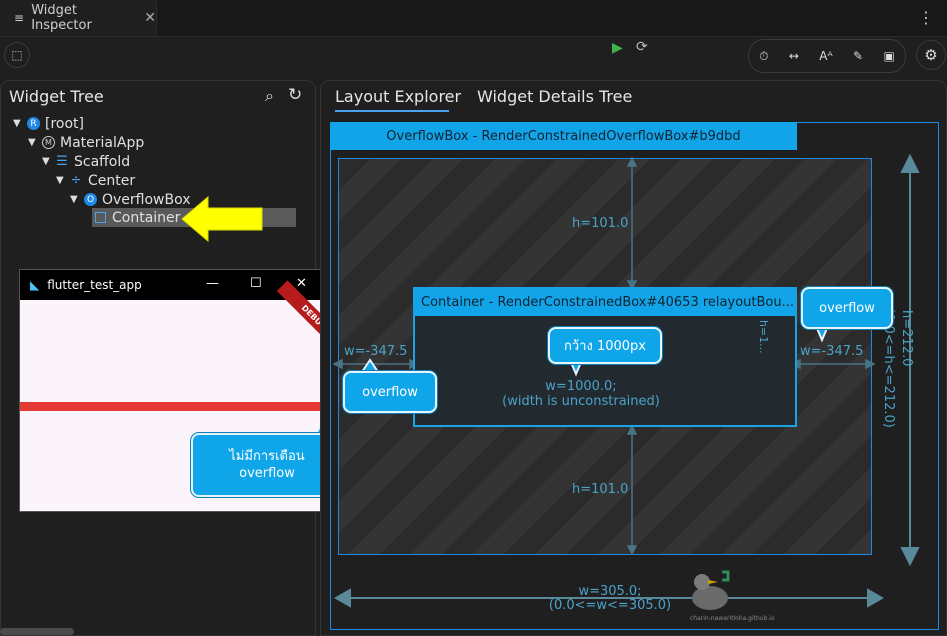 The image size is (947, 636). What do you see at coordinates (112, 180) in the screenshot?
I see `tree-label: Center` at bounding box center [112, 180].